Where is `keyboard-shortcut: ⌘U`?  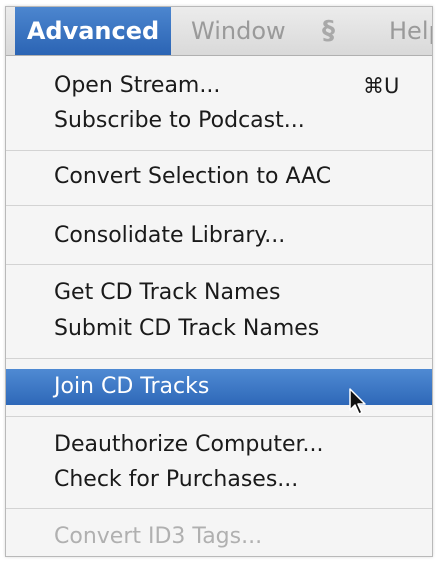
keyboard-shortcut: ⌘U is located at coordinates (381, 86).